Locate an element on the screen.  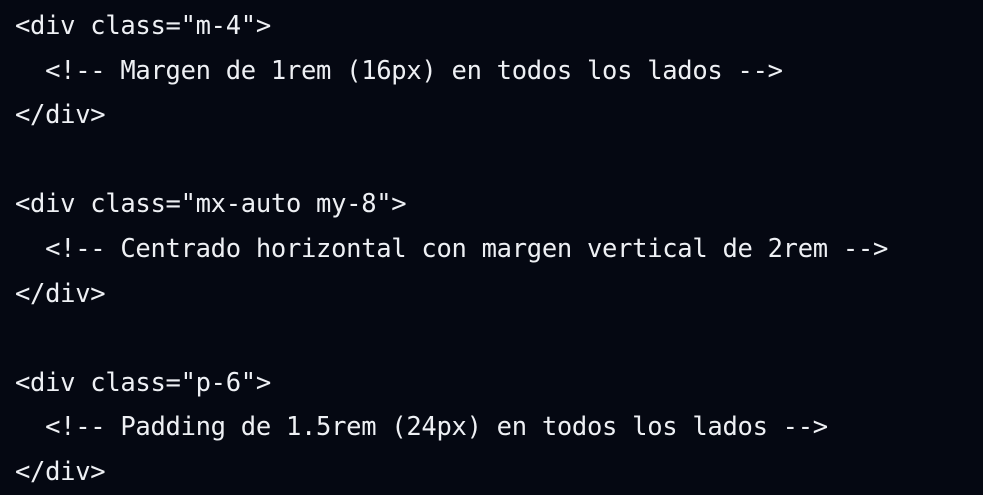
code-line-7: </div> is located at coordinates (60, 293).